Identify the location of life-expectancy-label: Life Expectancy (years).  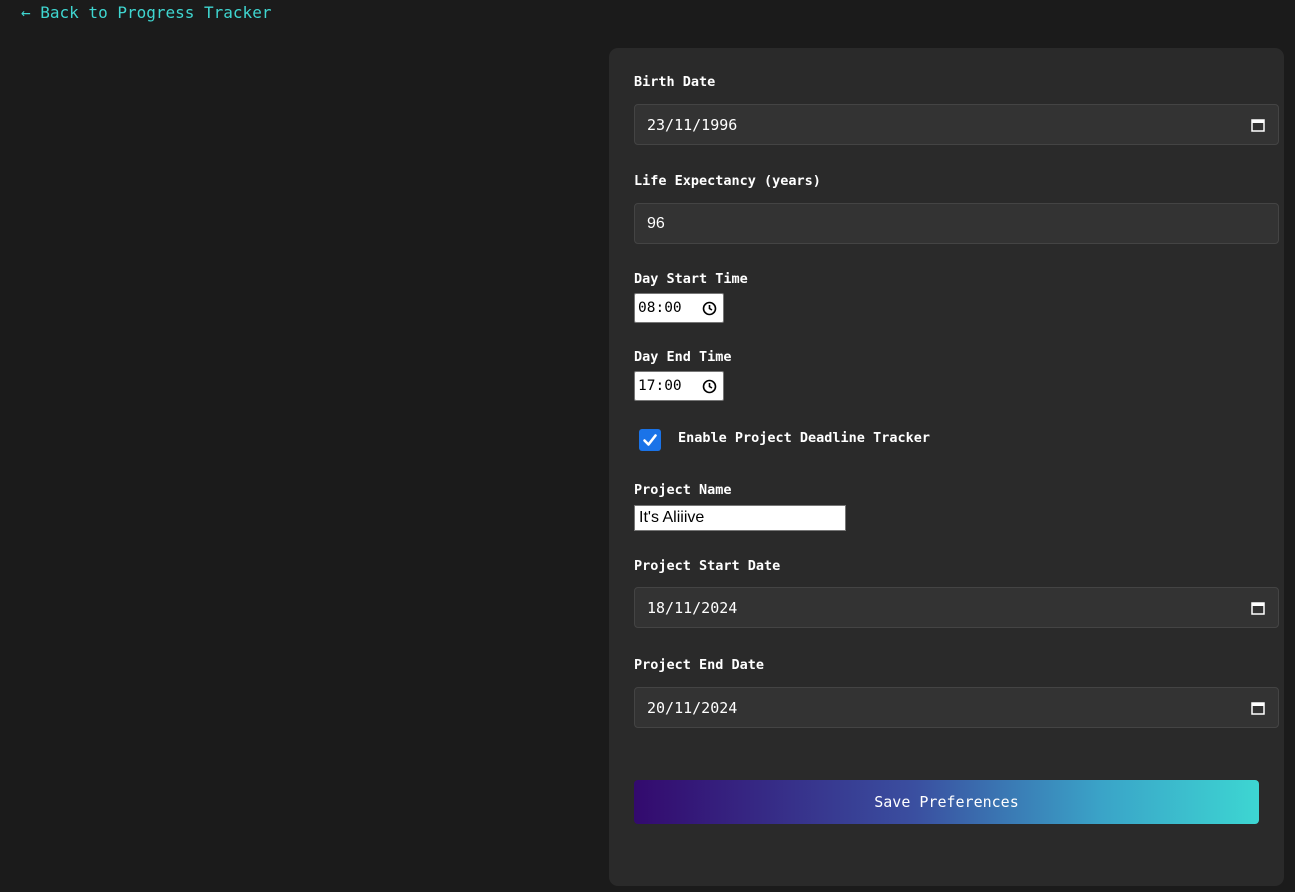
(727, 181).